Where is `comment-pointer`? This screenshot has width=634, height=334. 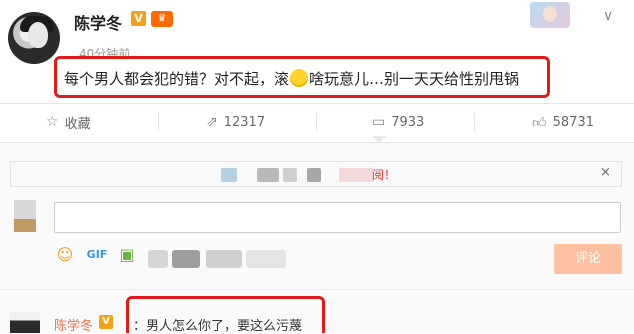 comment-pointer is located at coordinates (379, 139).